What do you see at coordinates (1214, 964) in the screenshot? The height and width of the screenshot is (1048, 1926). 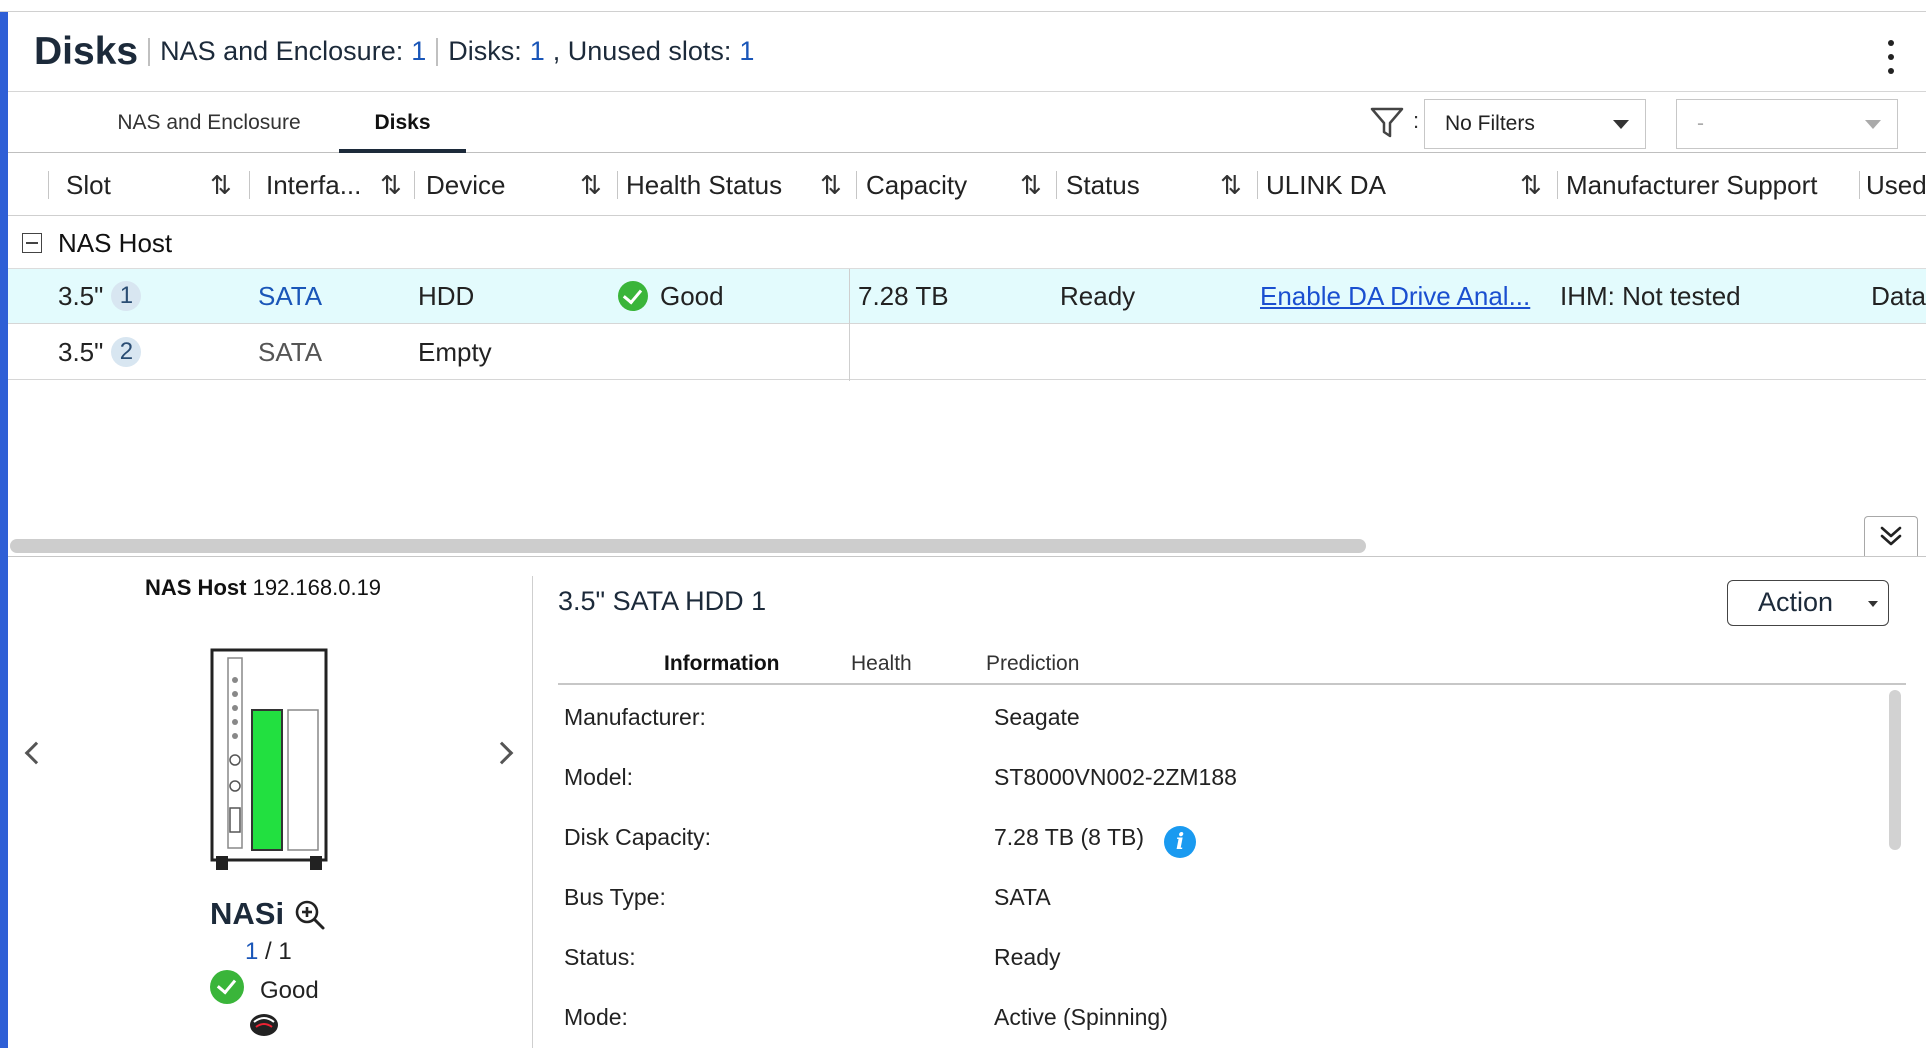 I see `info-row-status: Status: Ready` at bounding box center [1214, 964].